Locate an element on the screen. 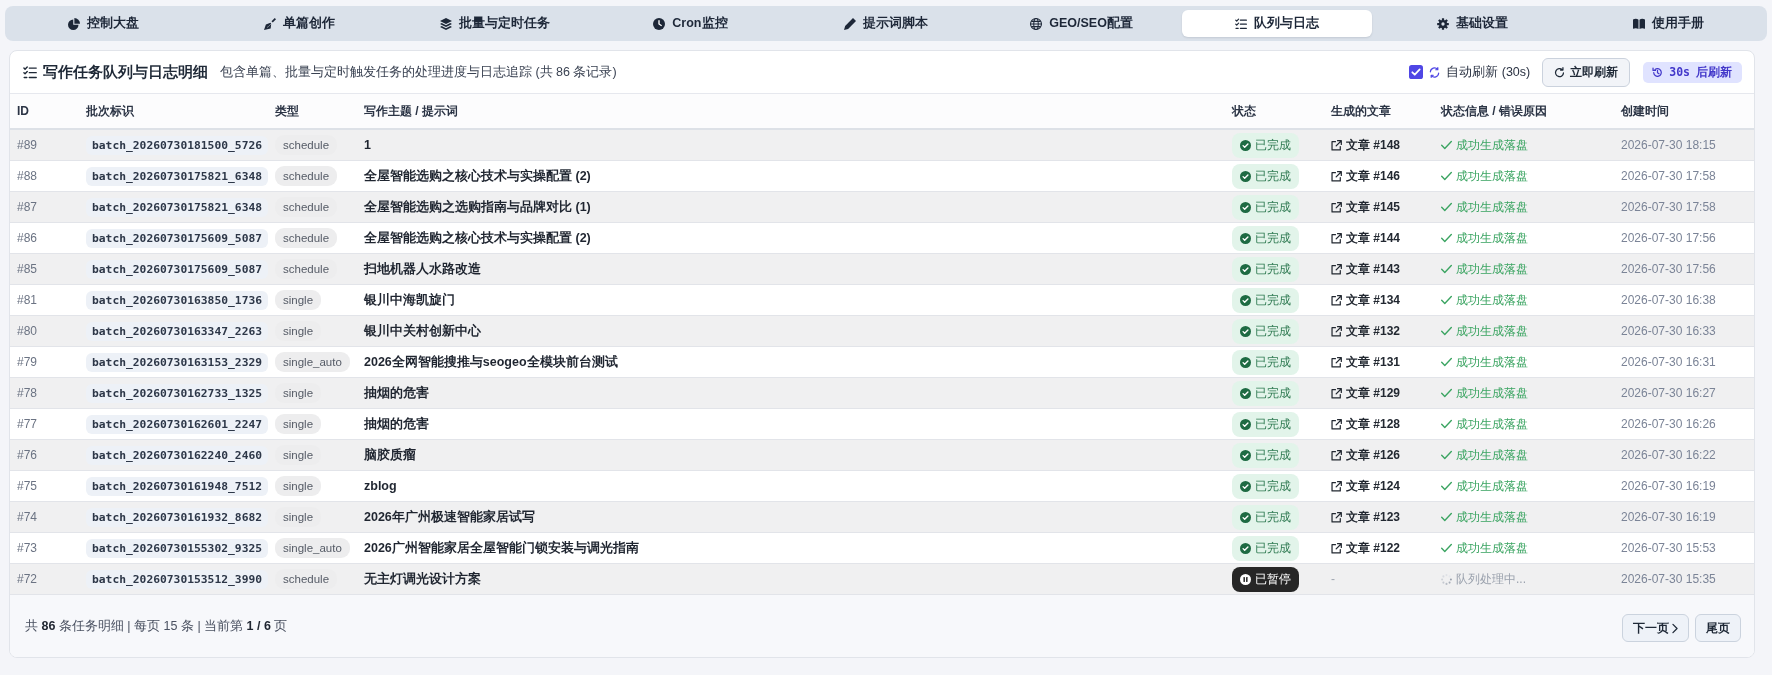 Image resolution: width=1772 pixels, height=675 pixels. row-id: #75 is located at coordinates (27, 486).